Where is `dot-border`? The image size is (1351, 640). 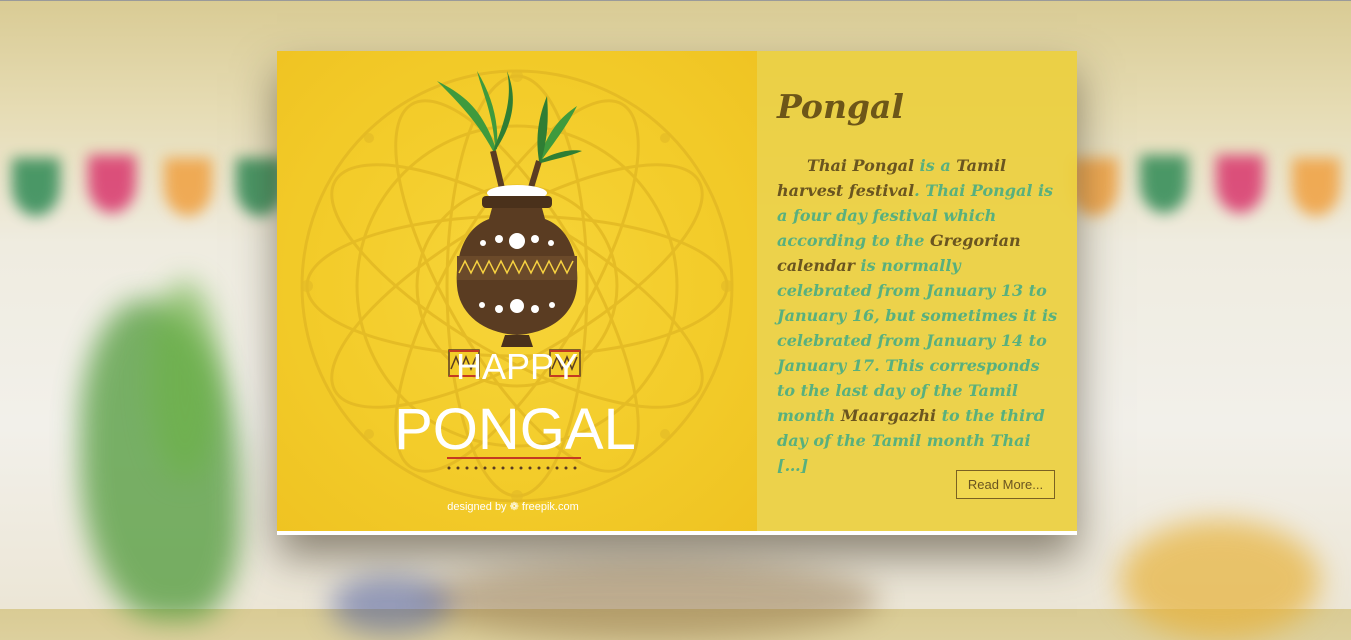
dot-border is located at coordinates (512, 468).